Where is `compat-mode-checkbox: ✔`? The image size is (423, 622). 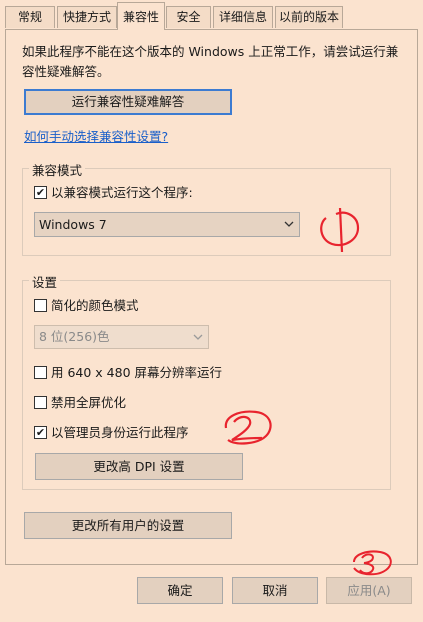 compat-mode-checkbox: ✔ is located at coordinates (40, 192).